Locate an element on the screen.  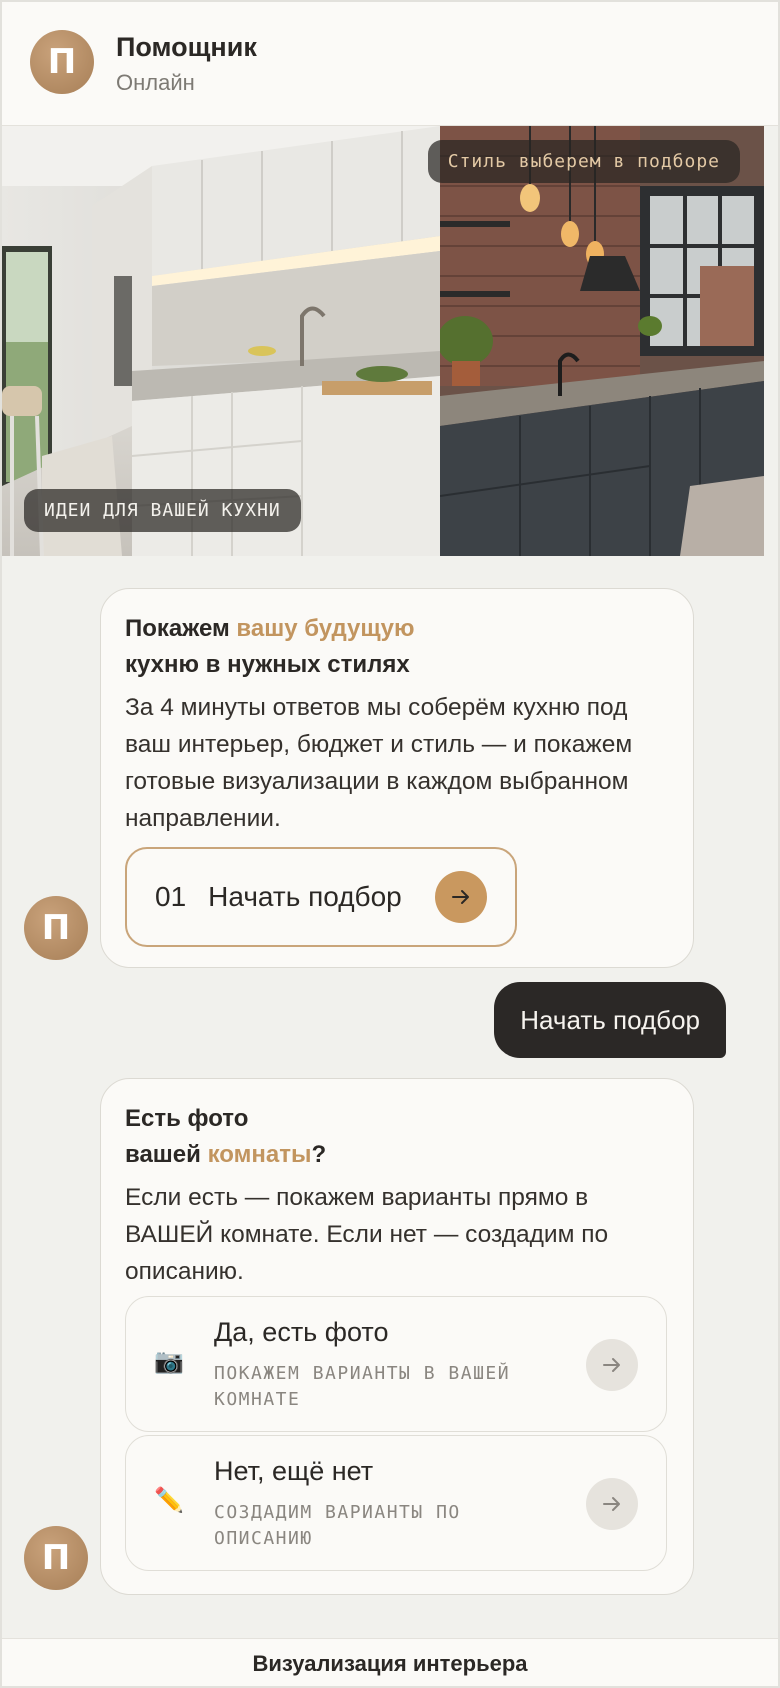
photo-title-part1: вашей is located at coordinates (166, 1154).